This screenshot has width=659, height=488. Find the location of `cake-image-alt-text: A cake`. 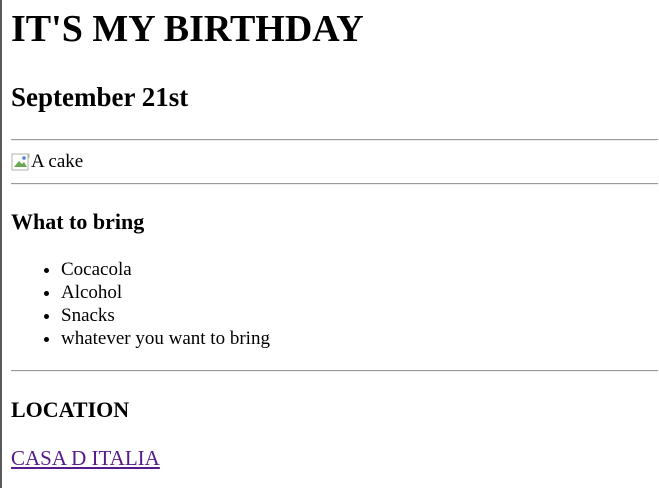

cake-image-alt-text: A cake is located at coordinates (57, 161).